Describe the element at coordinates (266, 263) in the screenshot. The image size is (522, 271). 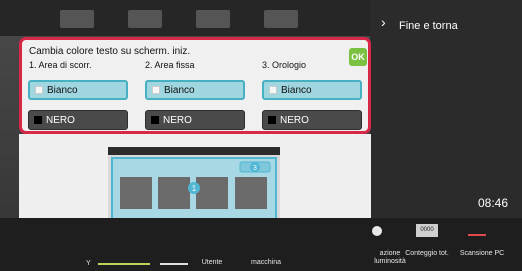
I see `dock-item-machine: macchina` at that location.